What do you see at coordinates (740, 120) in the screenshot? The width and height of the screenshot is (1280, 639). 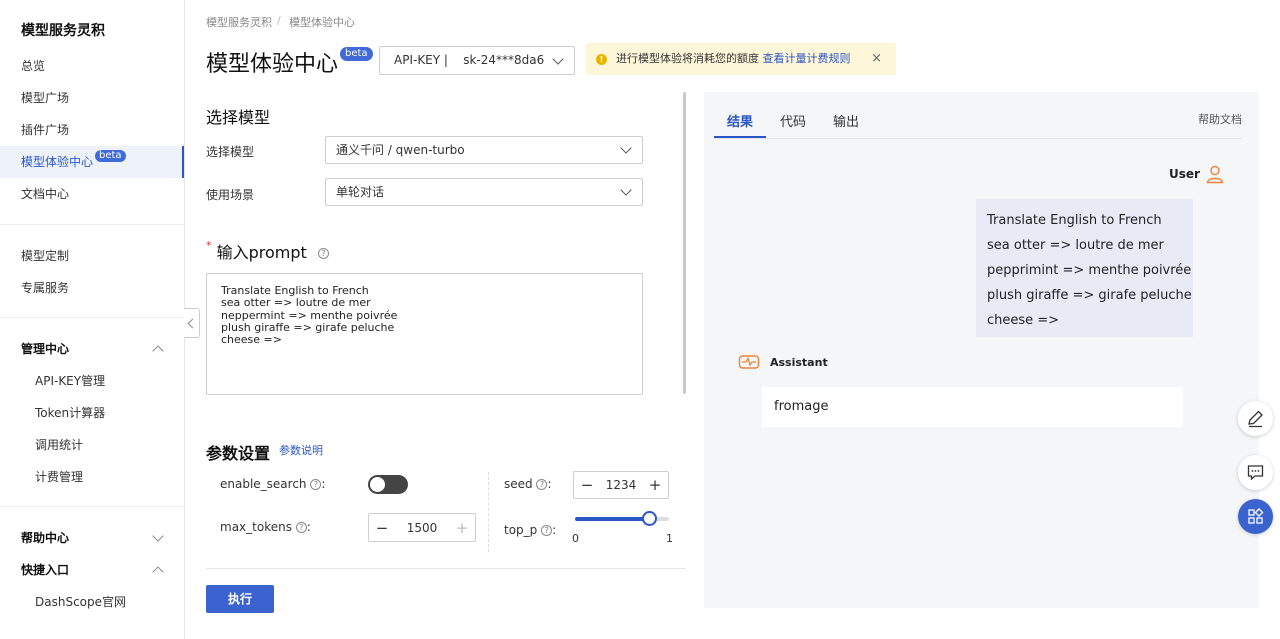 I see `tab-result: 结果` at bounding box center [740, 120].